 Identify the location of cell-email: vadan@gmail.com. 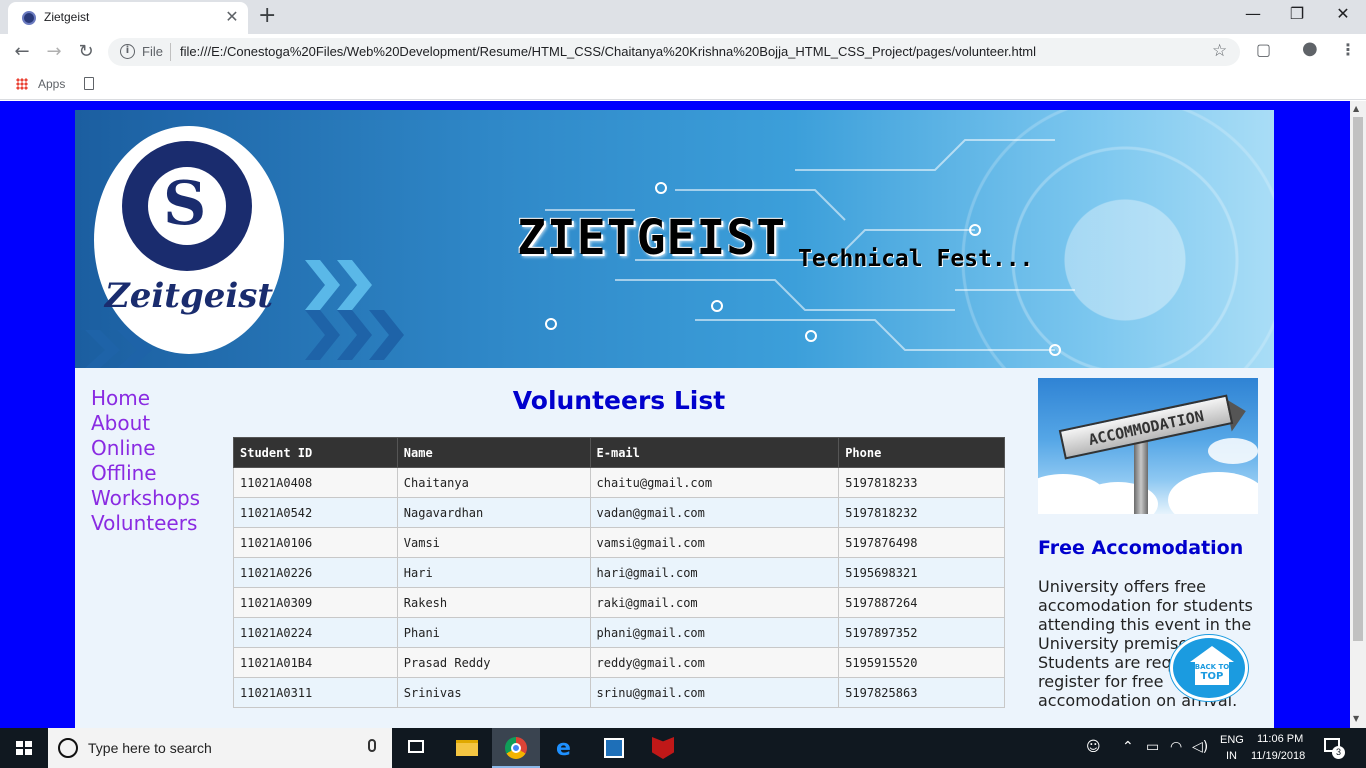
(714, 512).